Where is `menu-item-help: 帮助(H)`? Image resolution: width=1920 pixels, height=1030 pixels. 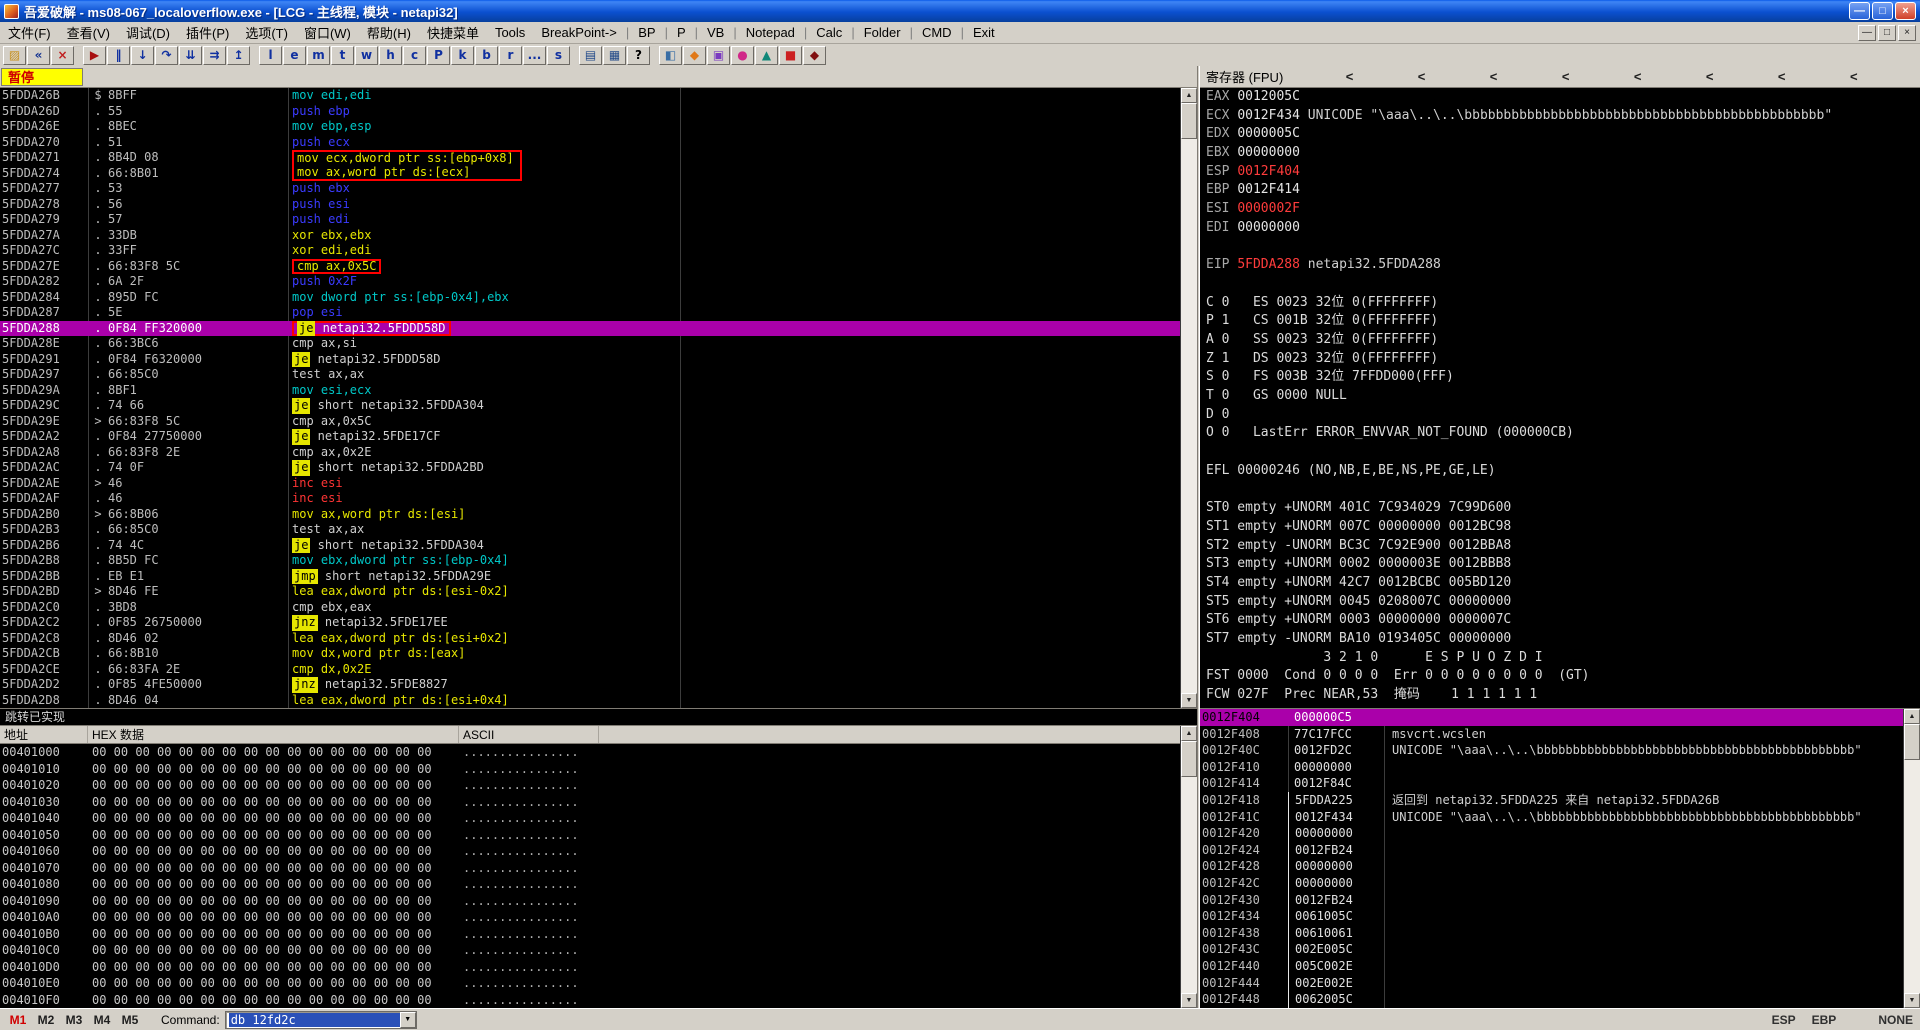
menu-item-help: 帮助(H) is located at coordinates (389, 32).